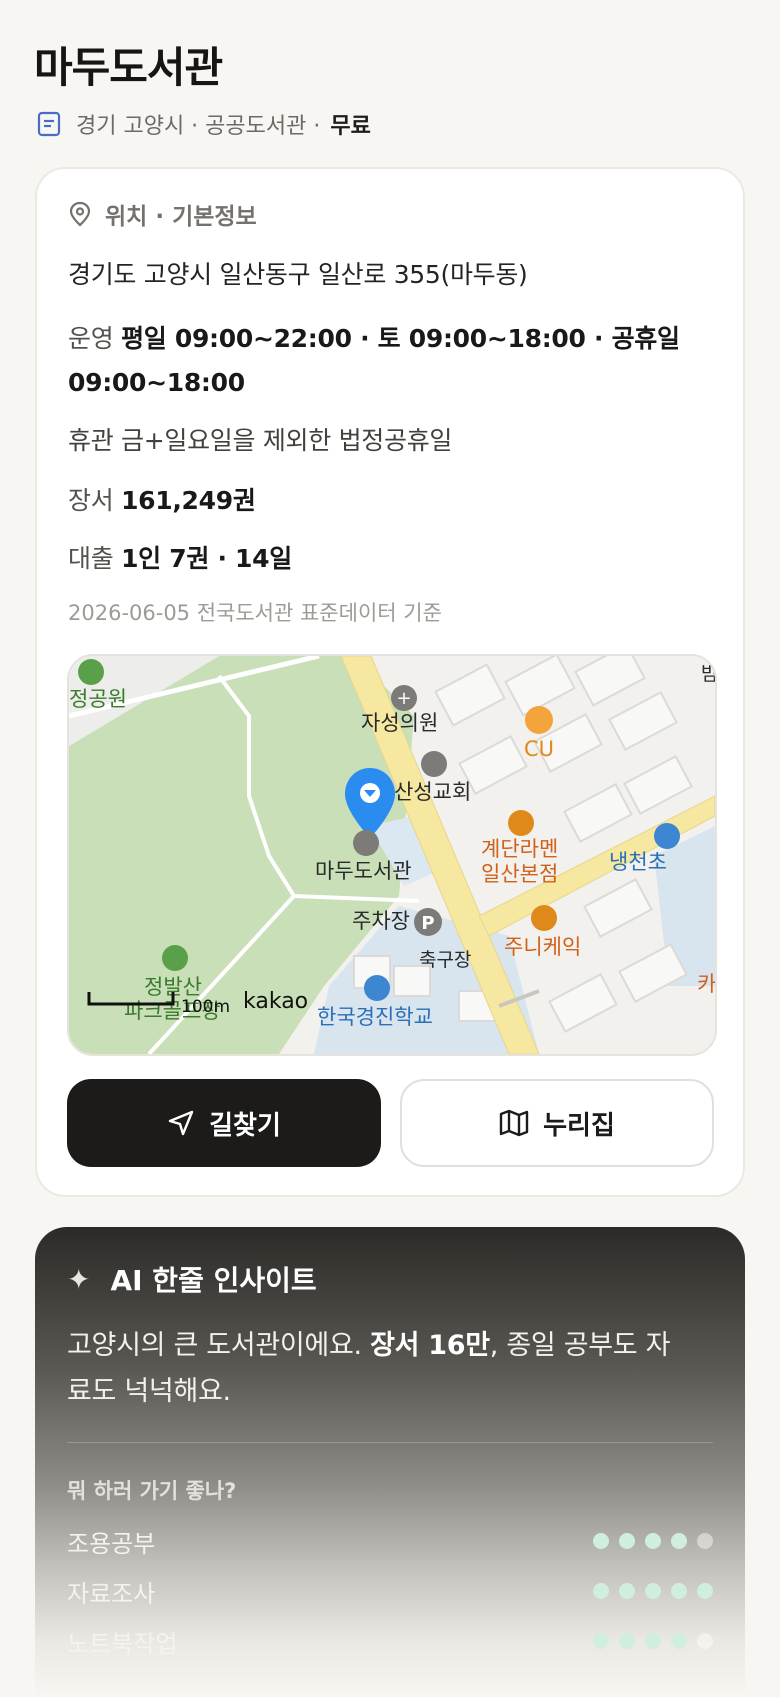 This screenshot has height=1697, width=780. I want to click on divider, so click(390, 1442).